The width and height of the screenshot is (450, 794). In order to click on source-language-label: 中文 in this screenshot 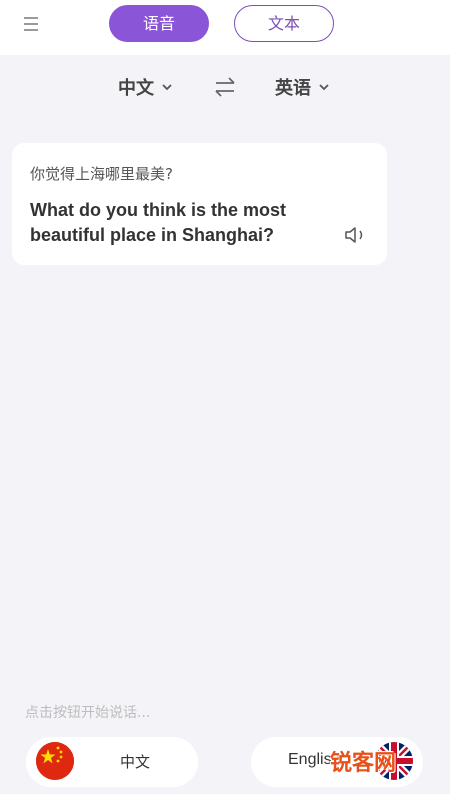, I will do `click(136, 88)`.